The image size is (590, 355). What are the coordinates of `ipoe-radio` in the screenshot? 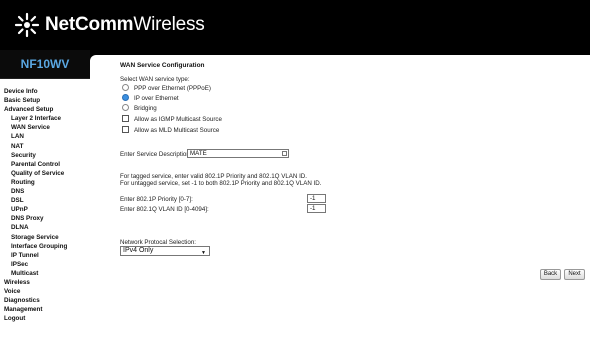 It's located at (125, 97).